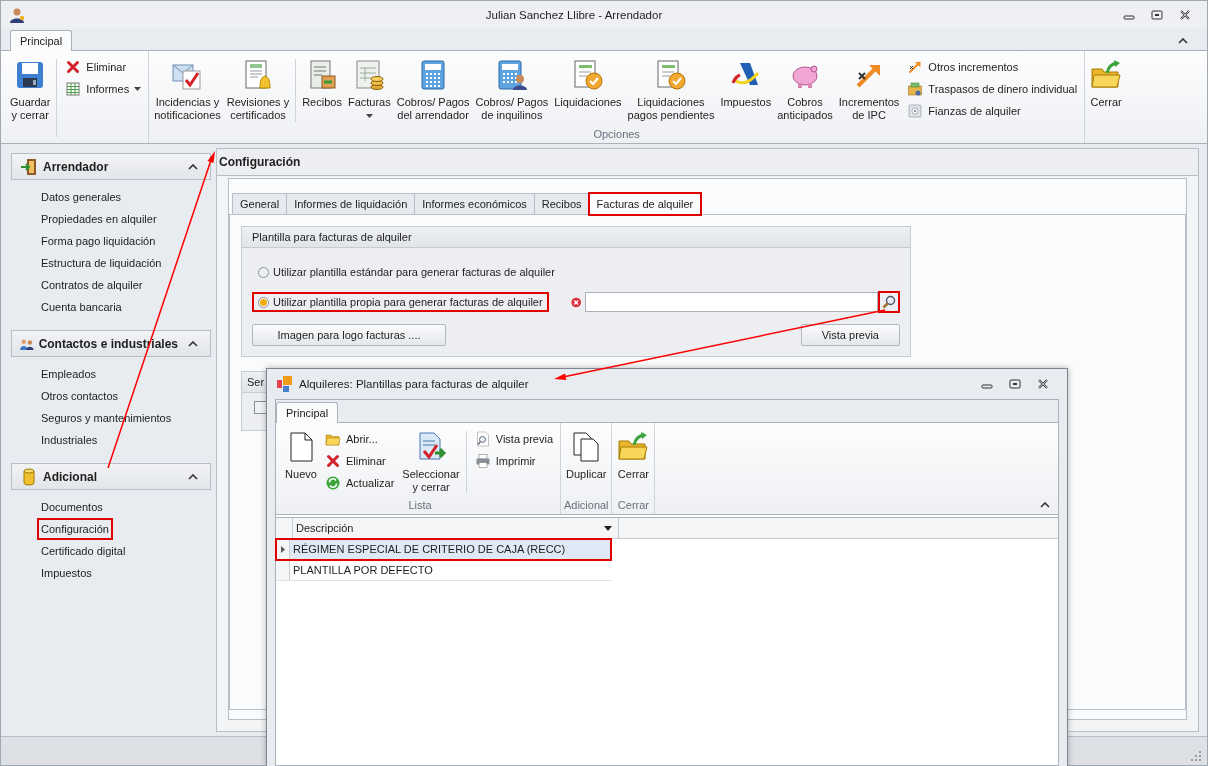 The height and width of the screenshot is (766, 1208). What do you see at coordinates (69, 440) in the screenshot?
I see `sidebar-link: Industriales` at bounding box center [69, 440].